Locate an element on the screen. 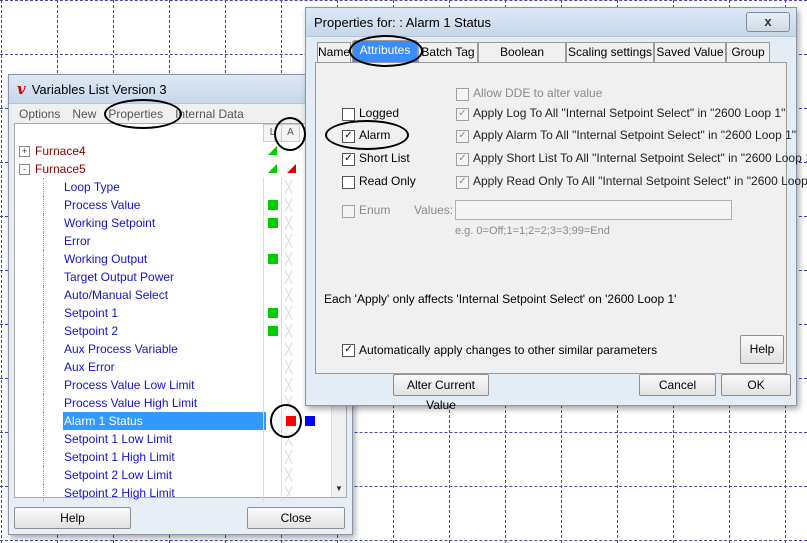 The height and width of the screenshot is (543, 807). close-button: Close is located at coordinates (296, 518).